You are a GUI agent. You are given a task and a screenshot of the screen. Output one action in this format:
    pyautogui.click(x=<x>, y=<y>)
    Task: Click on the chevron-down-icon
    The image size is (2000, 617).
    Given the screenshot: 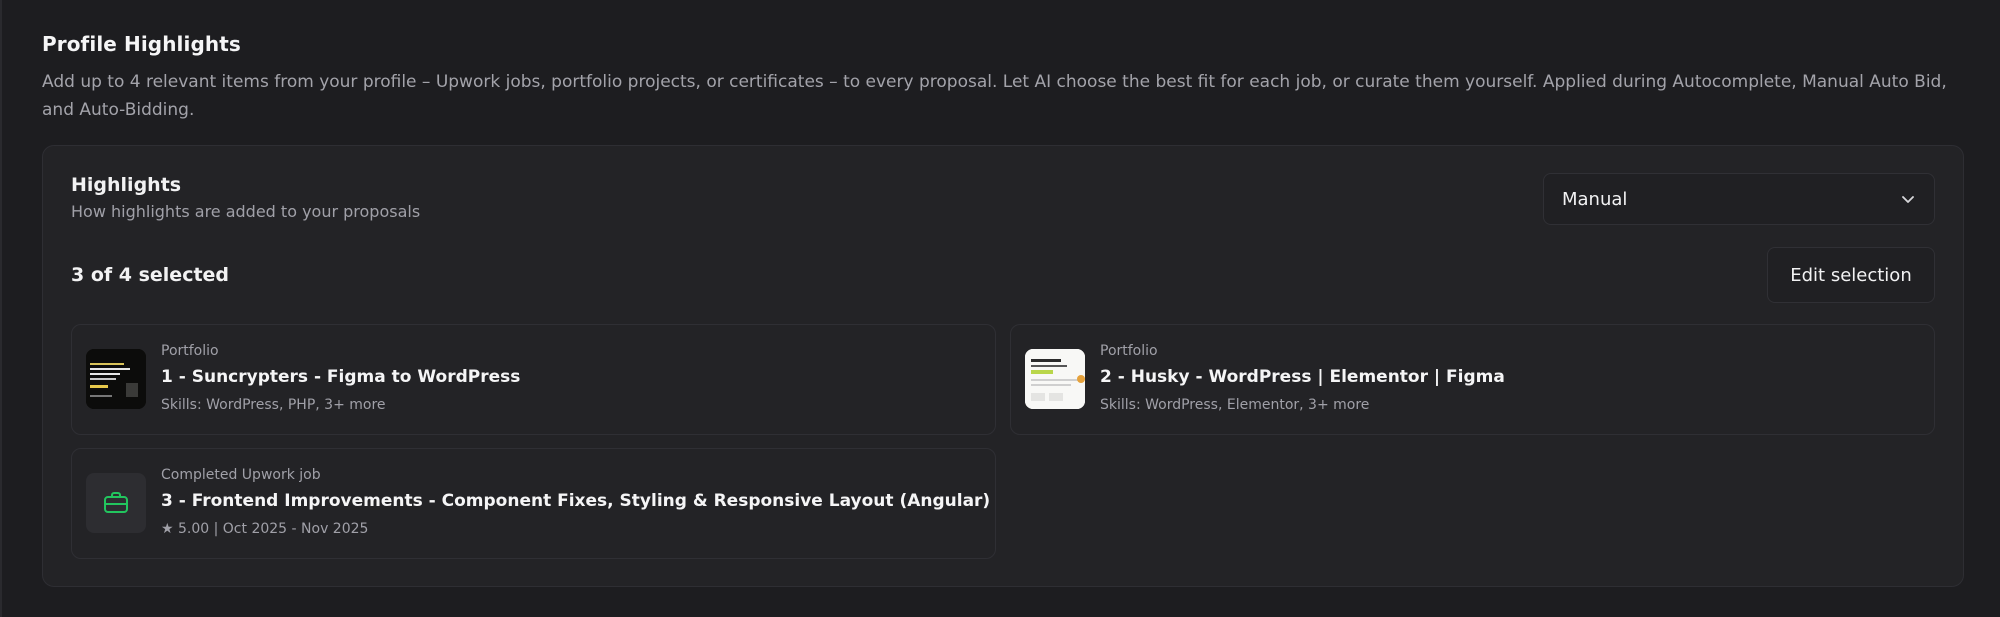 What is the action you would take?
    pyautogui.click(x=1908, y=199)
    